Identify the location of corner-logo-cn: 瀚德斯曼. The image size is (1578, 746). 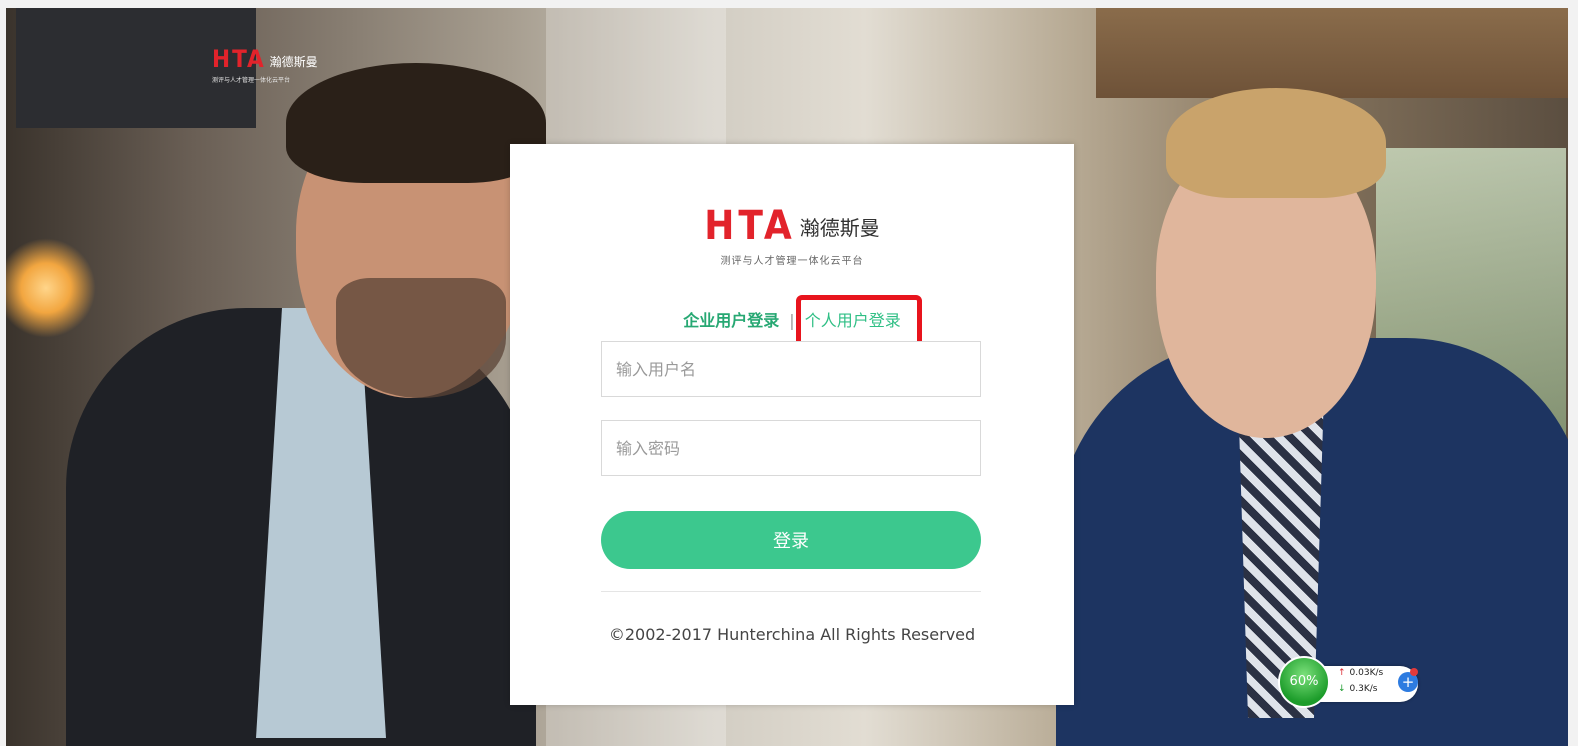
(293, 62).